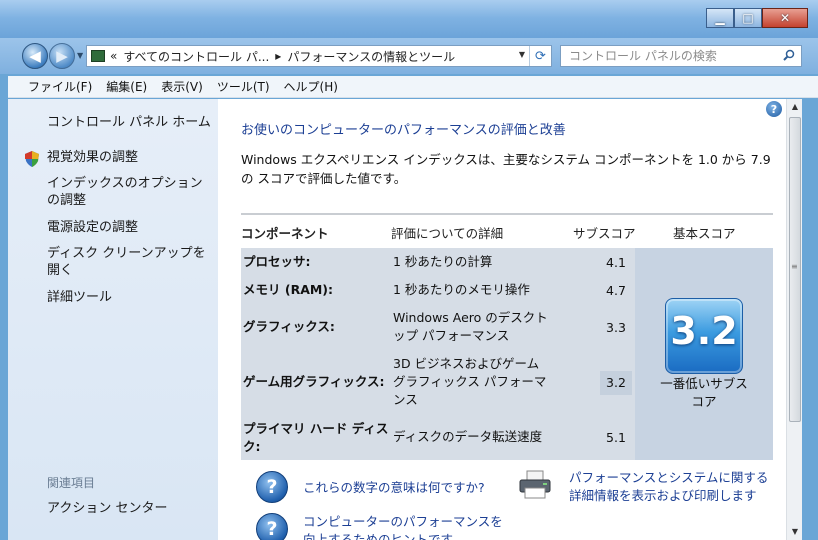  I want to click on window-controls: ▁ □ ✕, so click(757, 18).